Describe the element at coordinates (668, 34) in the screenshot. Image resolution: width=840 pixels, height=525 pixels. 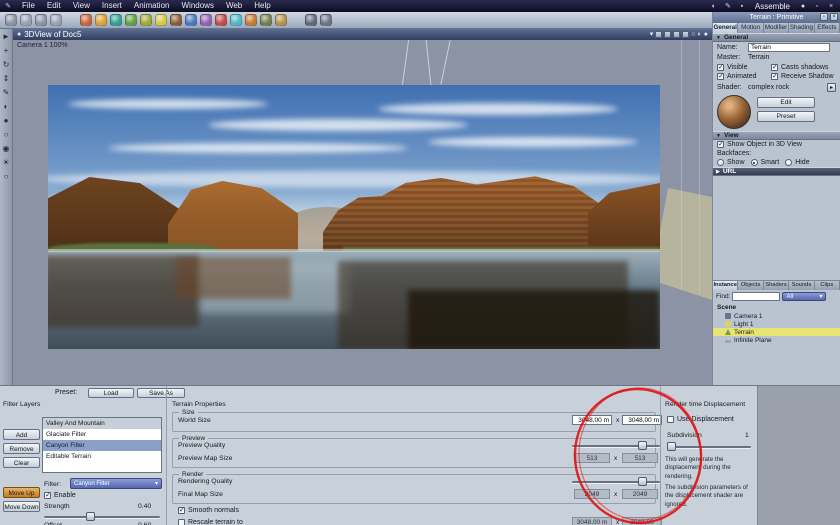
I see `view-split-2-icon` at that location.